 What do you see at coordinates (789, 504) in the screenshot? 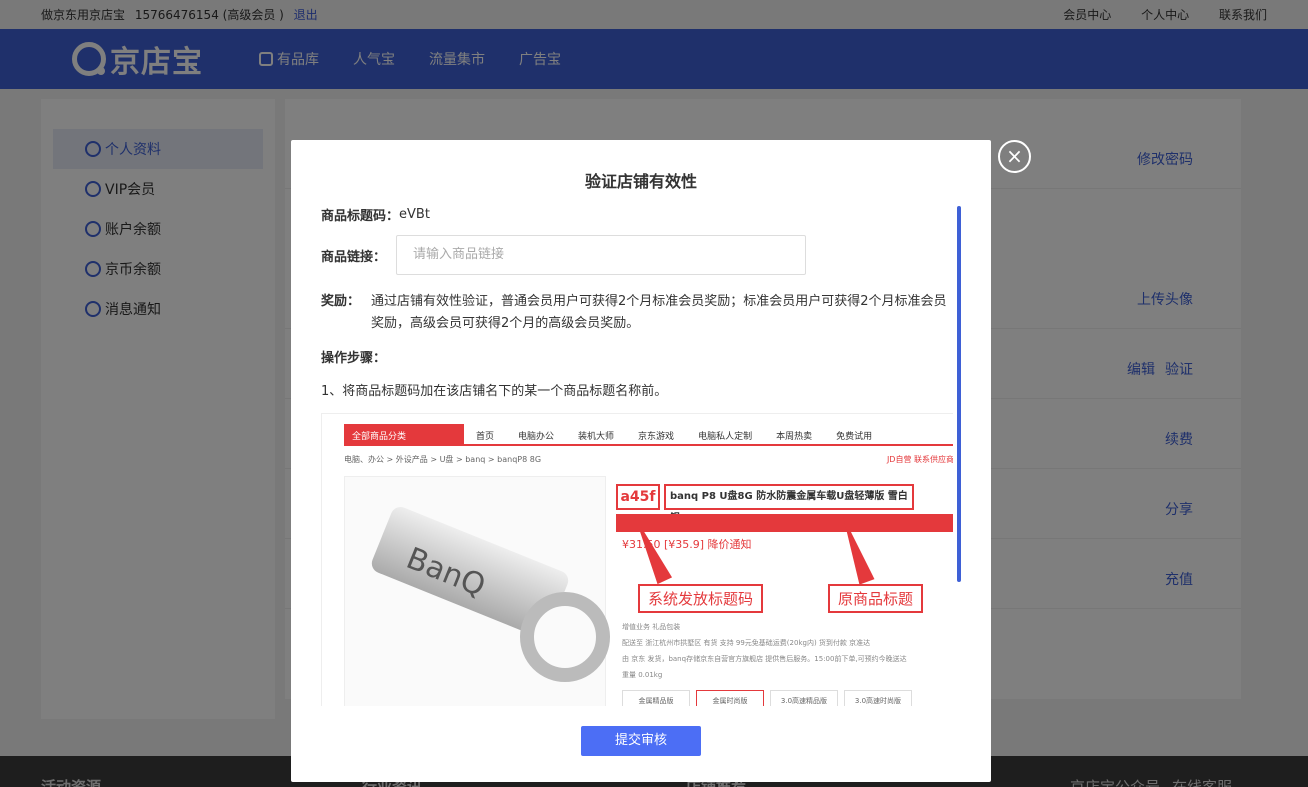
I see `example-title-box: banq P8 U盘8G 防水防震金属车载U盘轻薄版 雪白银` at bounding box center [789, 504].